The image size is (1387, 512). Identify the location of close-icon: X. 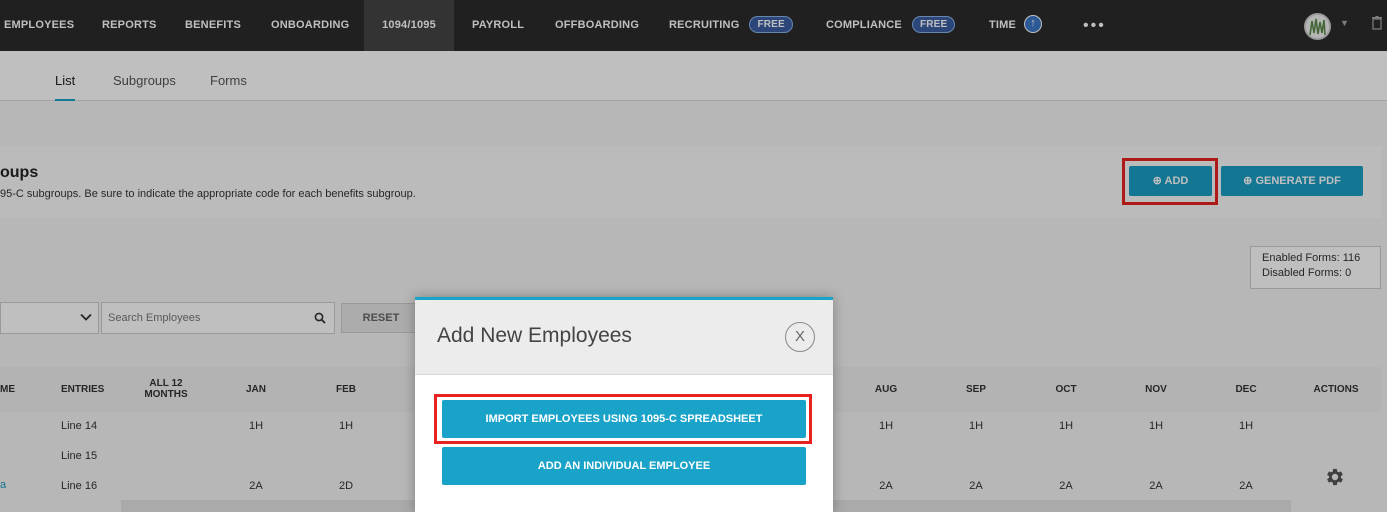
(800, 337).